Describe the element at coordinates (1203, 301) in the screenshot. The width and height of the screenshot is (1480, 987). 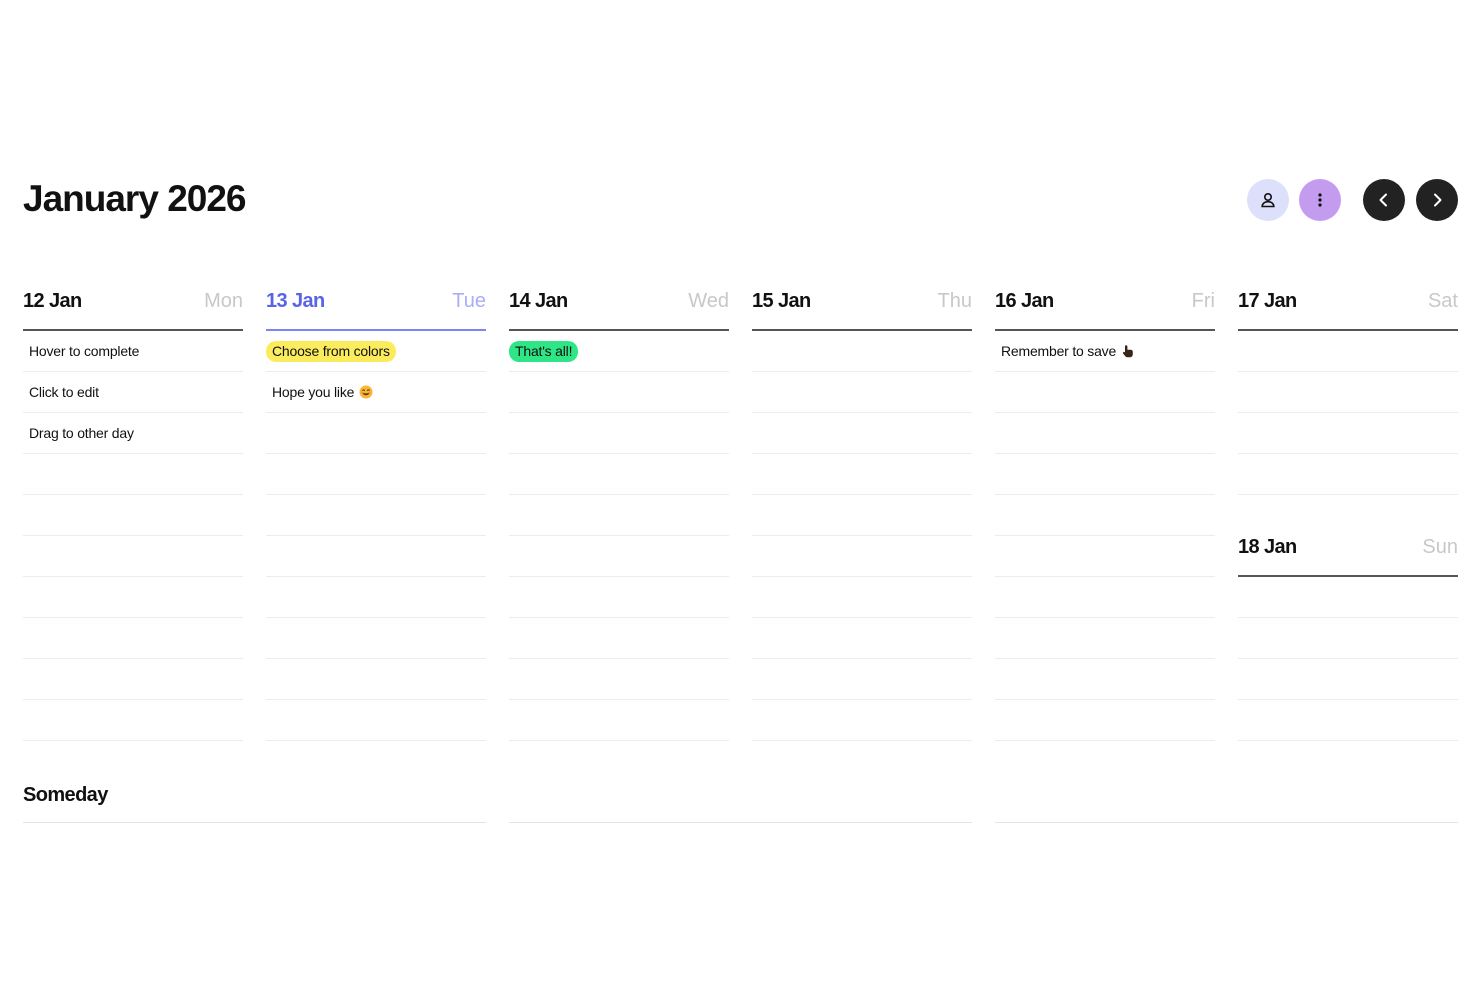
I see `day-weekday: Fri` at that location.